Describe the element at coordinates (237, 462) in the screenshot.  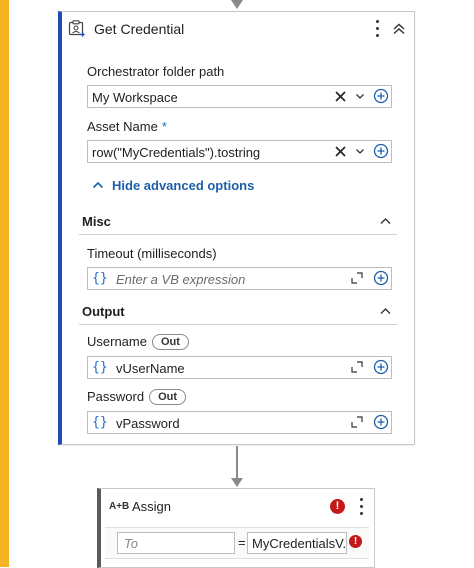
I see `connector-middle` at that location.